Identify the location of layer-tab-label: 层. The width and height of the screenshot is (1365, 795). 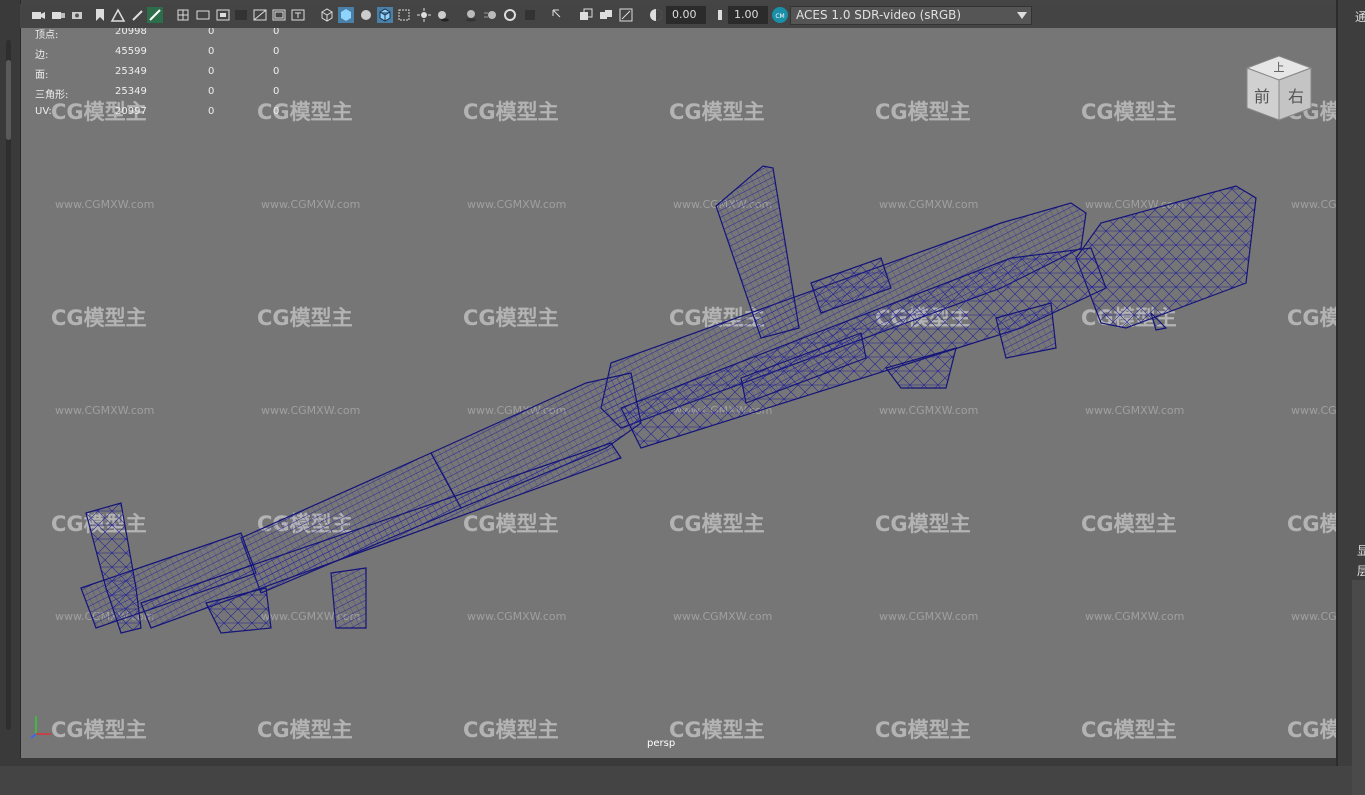
(1361, 570).